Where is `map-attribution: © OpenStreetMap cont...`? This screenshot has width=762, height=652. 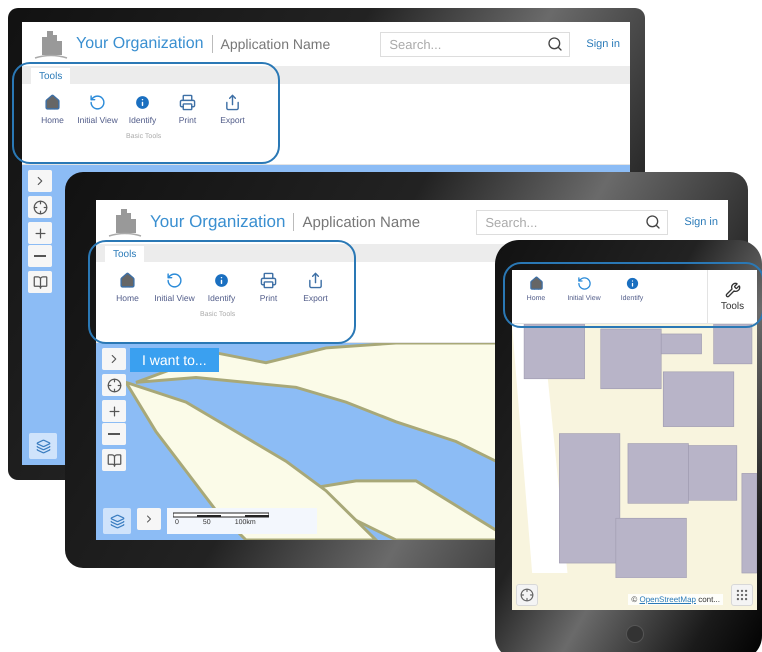 map-attribution: © OpenStreetMap cont... is located at coordinates (675, 599).